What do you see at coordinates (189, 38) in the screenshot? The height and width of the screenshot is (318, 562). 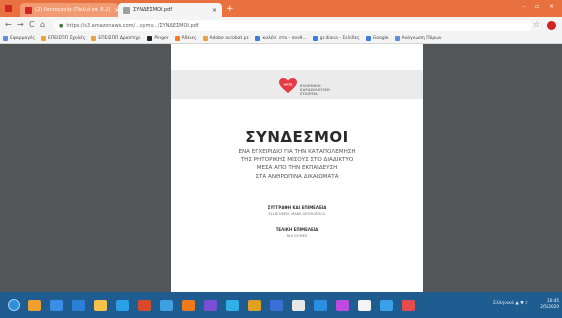 I see `bookmark-label: Άδειες` at bounding box center [189, 38].